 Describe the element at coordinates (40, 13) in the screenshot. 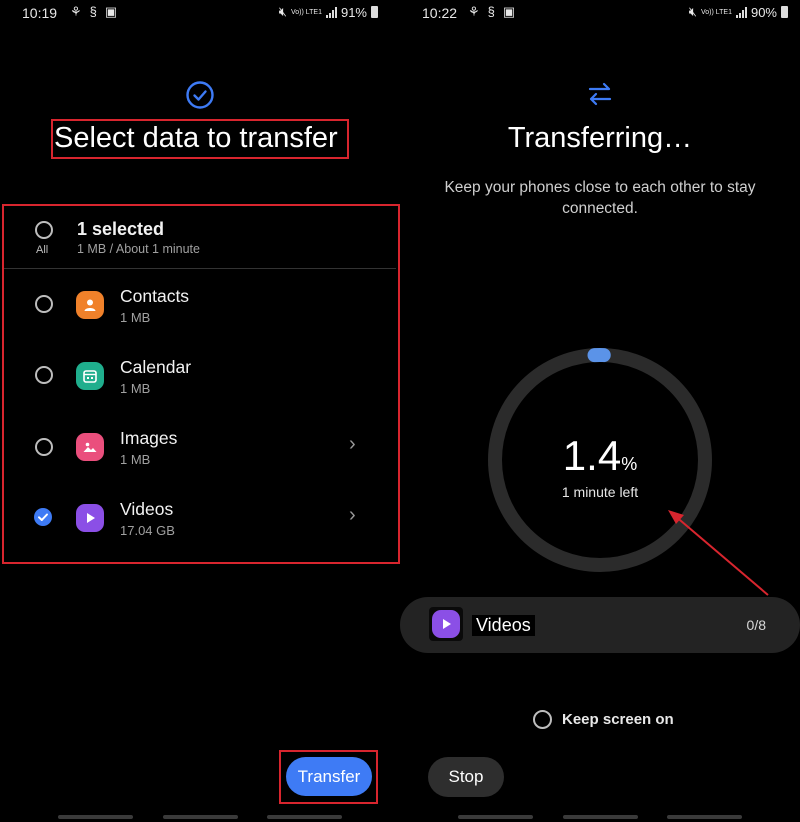

I see `status-time: 10:19` at that location.